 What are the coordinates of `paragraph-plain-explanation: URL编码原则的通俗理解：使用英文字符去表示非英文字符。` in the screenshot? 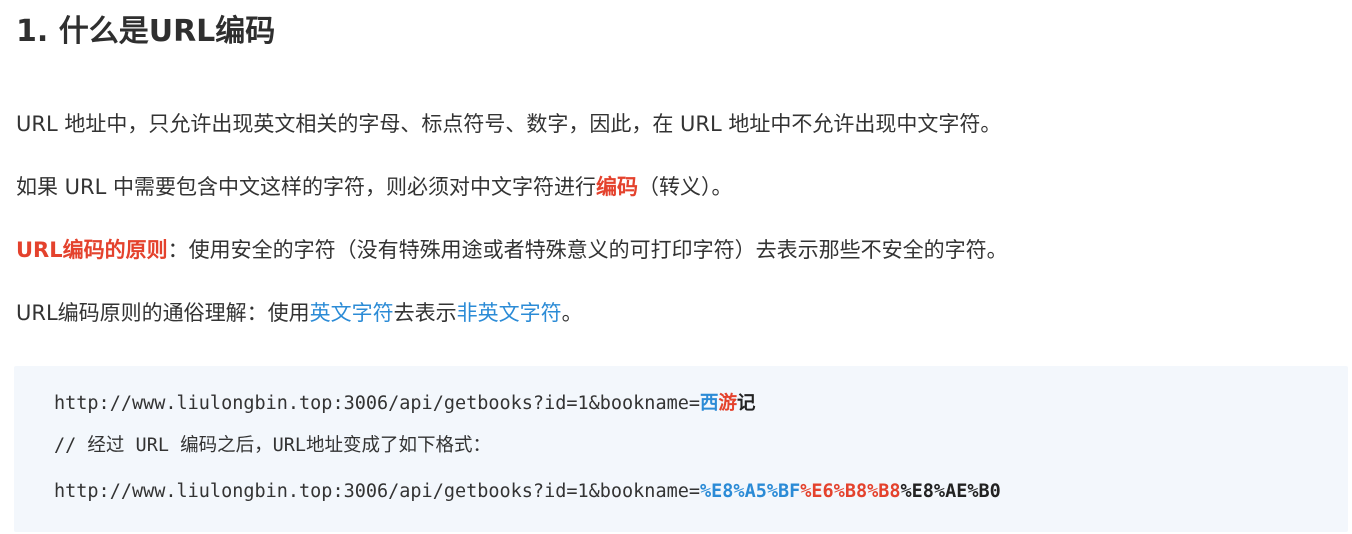 It's located at (299, 313).